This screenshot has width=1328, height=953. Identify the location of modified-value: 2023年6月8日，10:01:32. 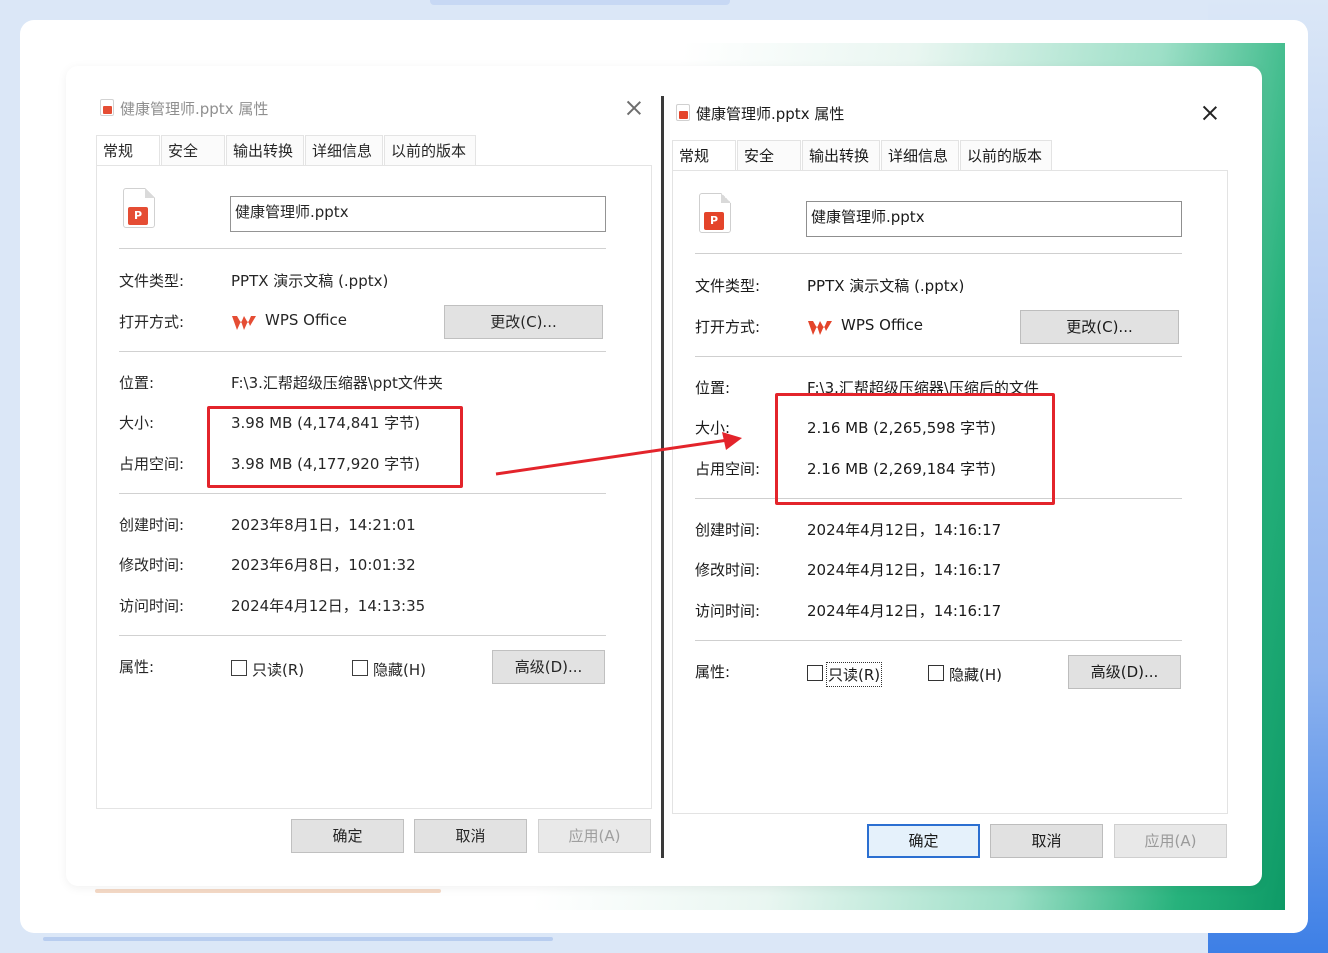
(323, 565).